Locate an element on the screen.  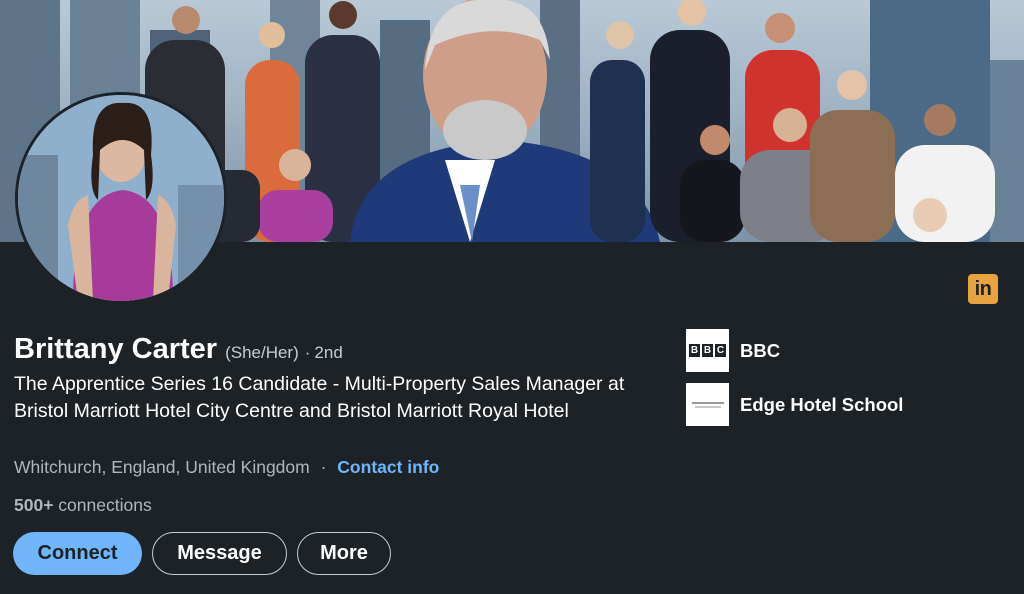
edge-hotel-school-logo is located at coordinates (707, 404).